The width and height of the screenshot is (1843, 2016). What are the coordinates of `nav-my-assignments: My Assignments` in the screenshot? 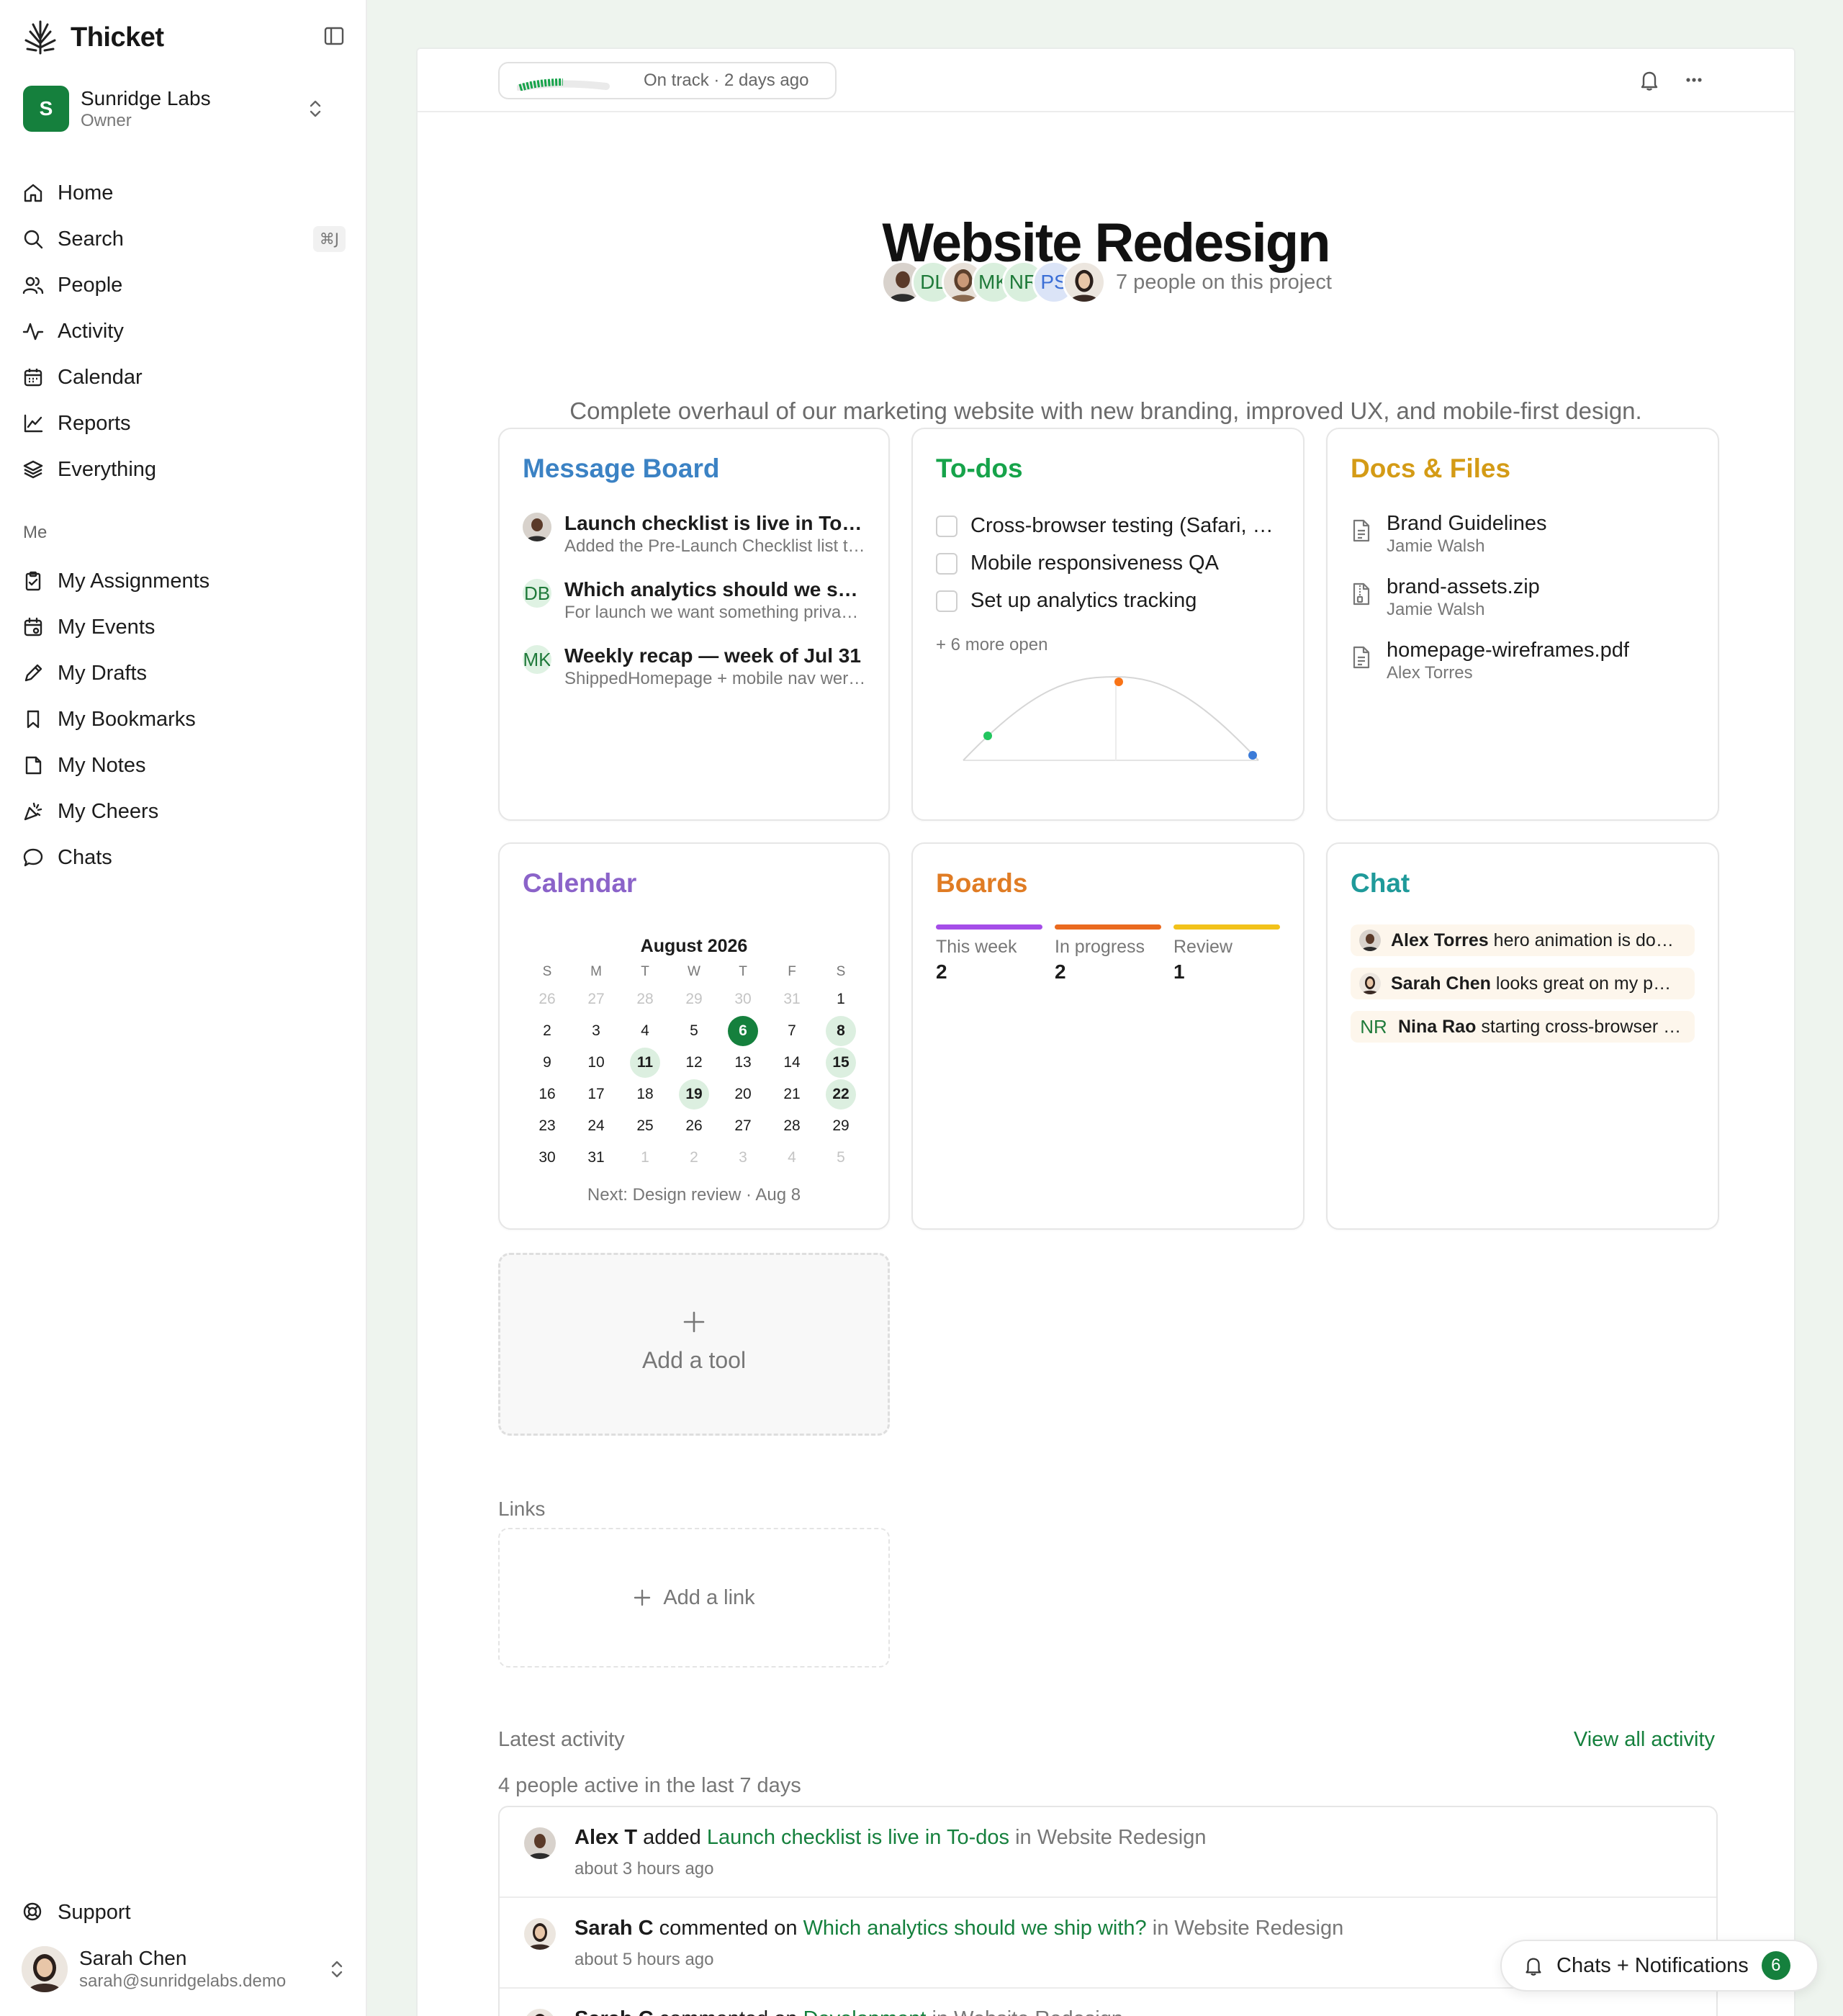 It's located at (184, 581).